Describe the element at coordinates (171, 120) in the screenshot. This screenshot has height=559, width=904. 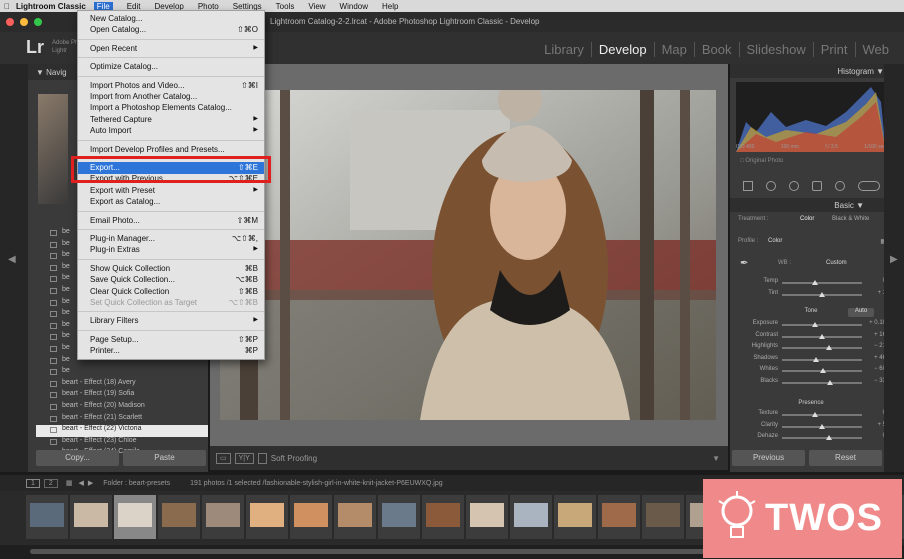
I see `menu-item-tethered-capture: Tethered Capture ▶` at that location.